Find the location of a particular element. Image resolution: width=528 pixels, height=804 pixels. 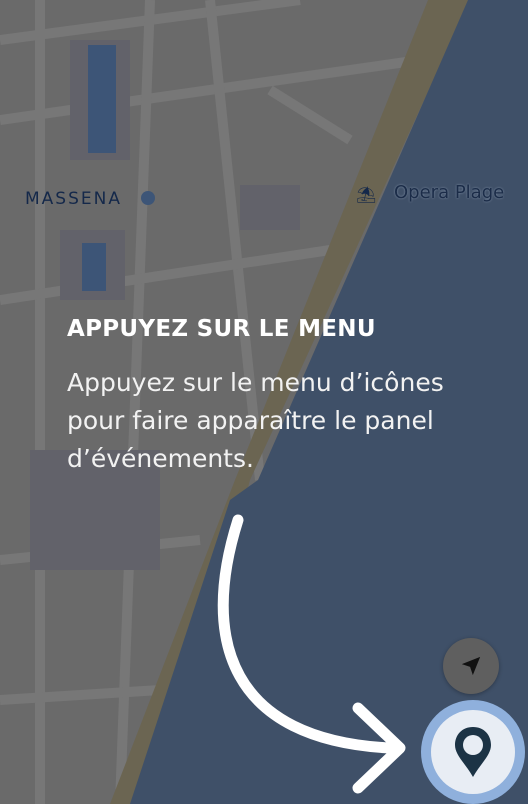

beach-label: Opera Plage is located at coordinates (449, 192).